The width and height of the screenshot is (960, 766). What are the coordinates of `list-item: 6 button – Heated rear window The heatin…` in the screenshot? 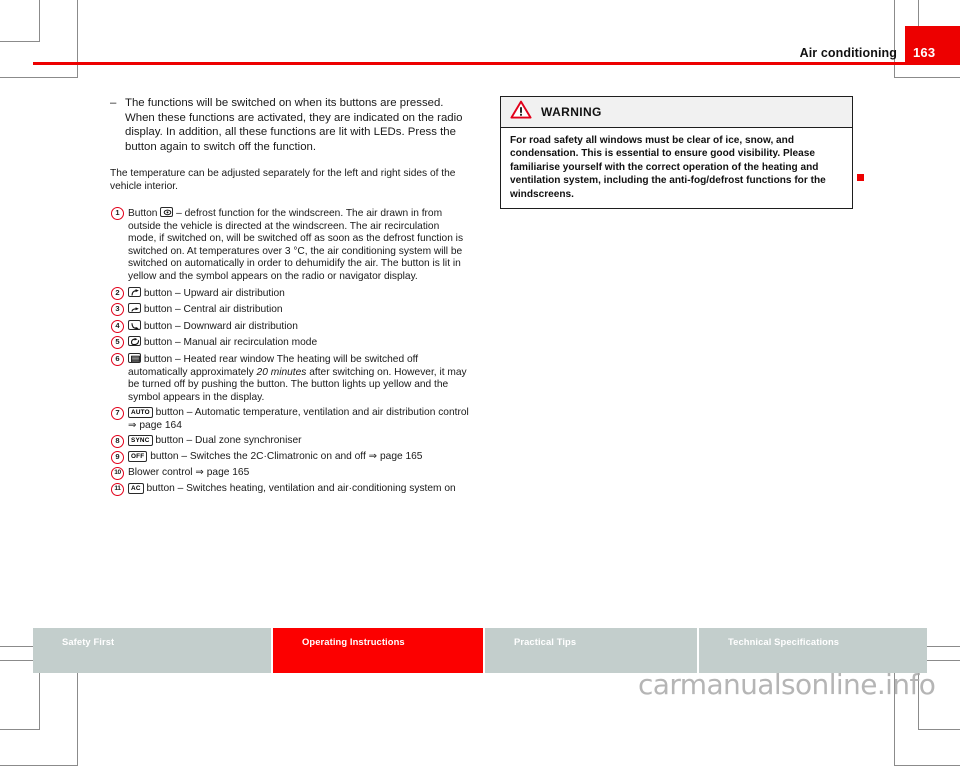 It's located at (290, 378).